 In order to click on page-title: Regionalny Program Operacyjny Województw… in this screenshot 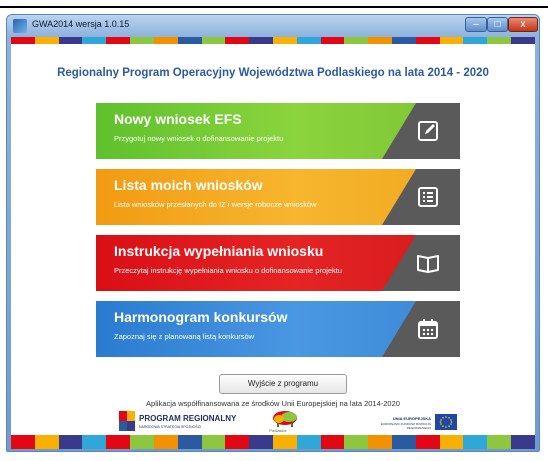, I will do `click(273, 73)`.